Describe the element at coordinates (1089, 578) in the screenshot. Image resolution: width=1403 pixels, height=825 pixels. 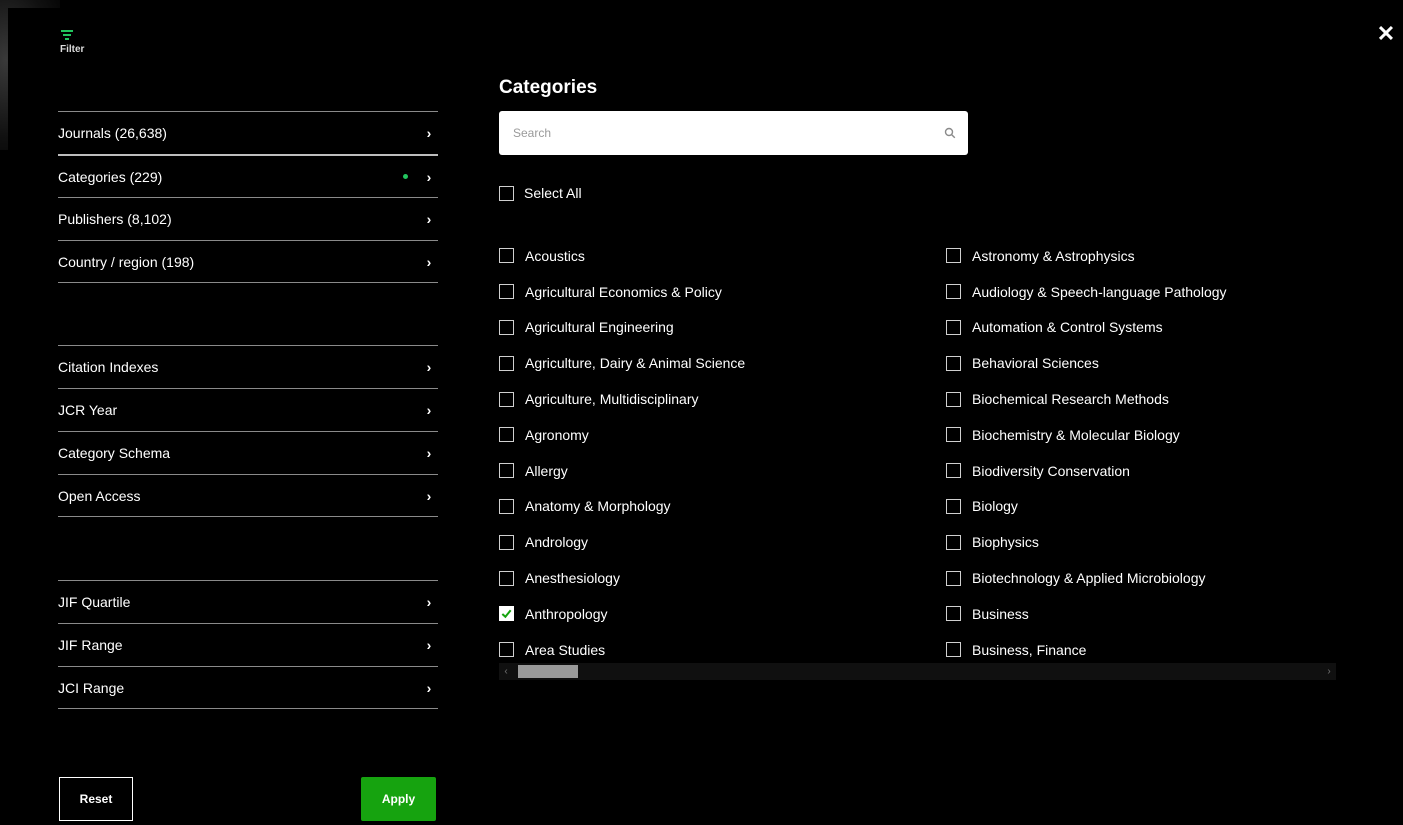
I see `category-label: Biotechnology & Applied Microbiology` at that location.